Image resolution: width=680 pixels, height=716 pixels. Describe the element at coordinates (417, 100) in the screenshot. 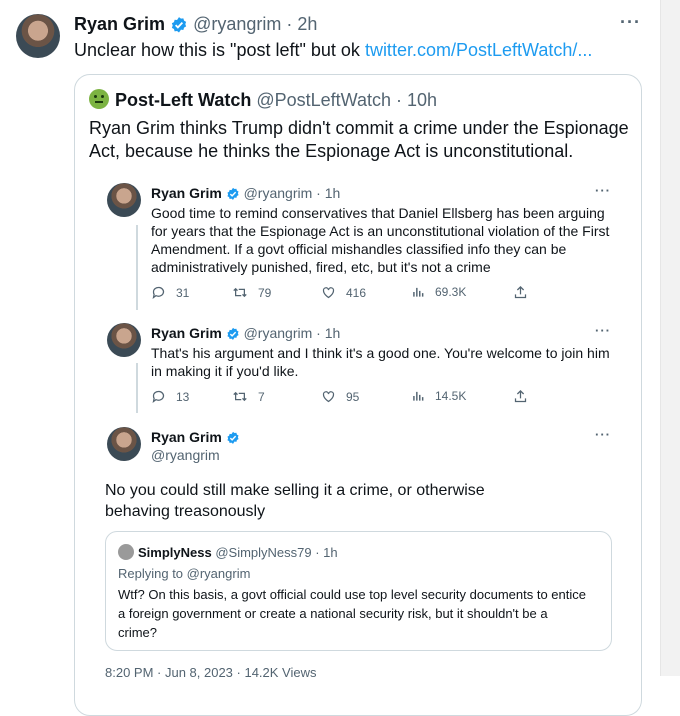

I see `quote-time: · 10h` at that location.